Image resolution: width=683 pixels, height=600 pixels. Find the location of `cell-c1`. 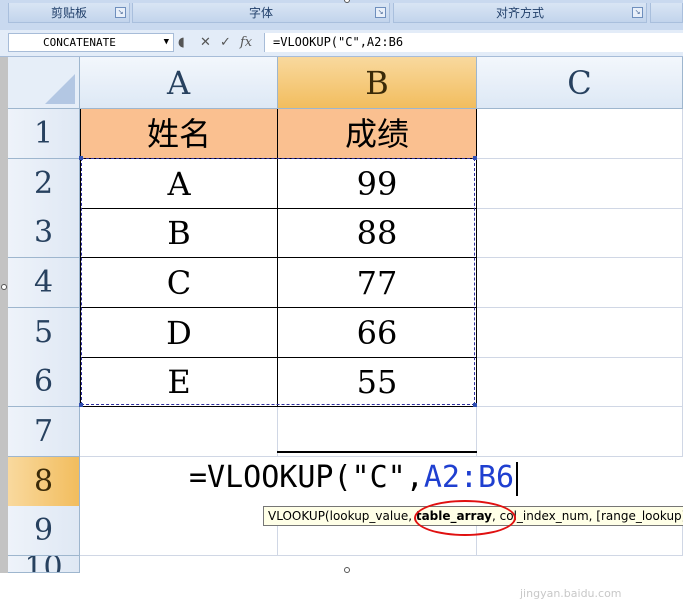

cell-c1 is located at coordinates (580, 134).